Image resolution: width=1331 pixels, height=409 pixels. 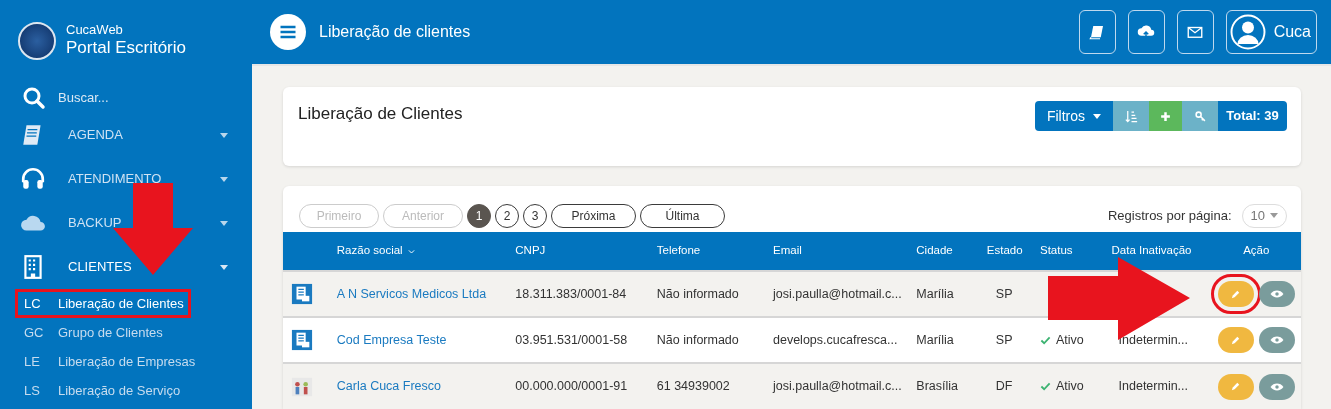 What do you see at coordinates (33, 179) in the screenshot?
I see `headset-icon` at bounding box center [33, 179].